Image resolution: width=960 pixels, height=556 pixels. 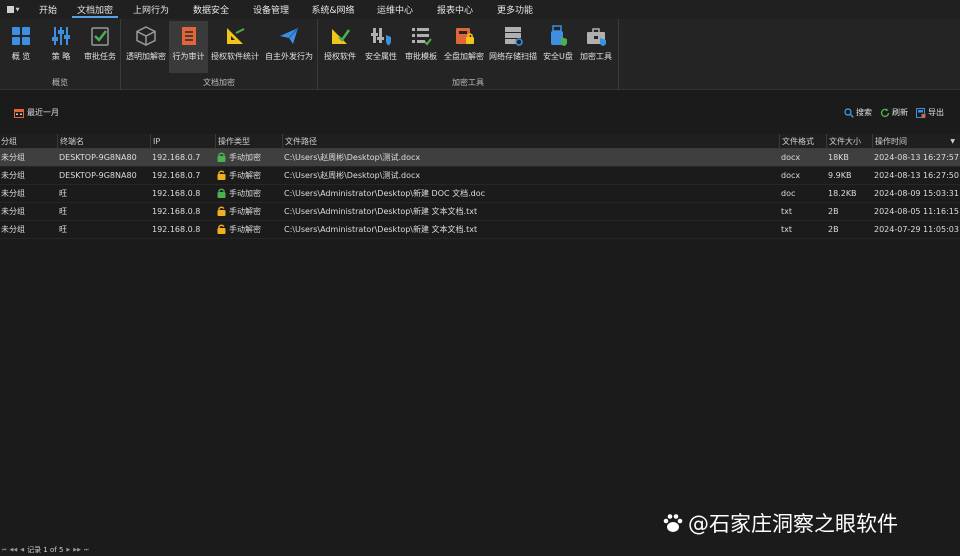 What do you see at coordinates (100, 47) in the screenshot?
I see `approval-tasks-button: 审批任务` at bounding box center [100, 47].